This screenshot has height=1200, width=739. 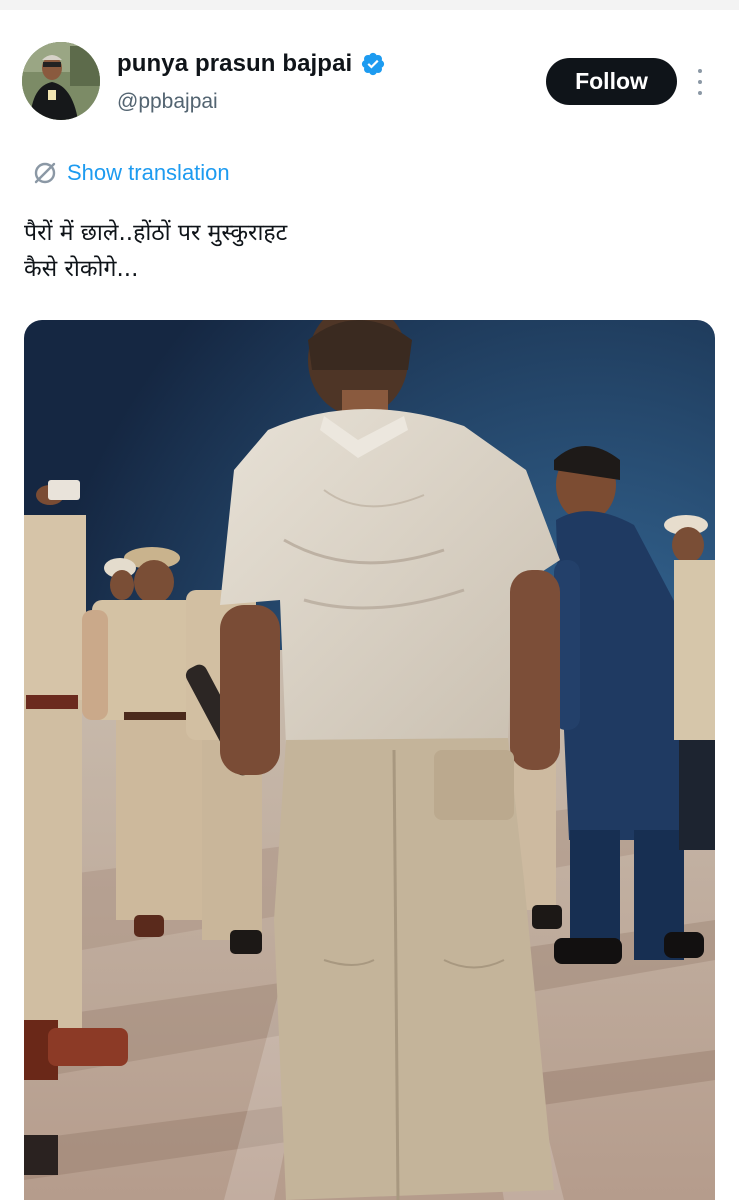 What do you see at coordinates (148, 172) in the screenshot?
I see `show-translation-label: Show translation` at bounding box center [148, 172].